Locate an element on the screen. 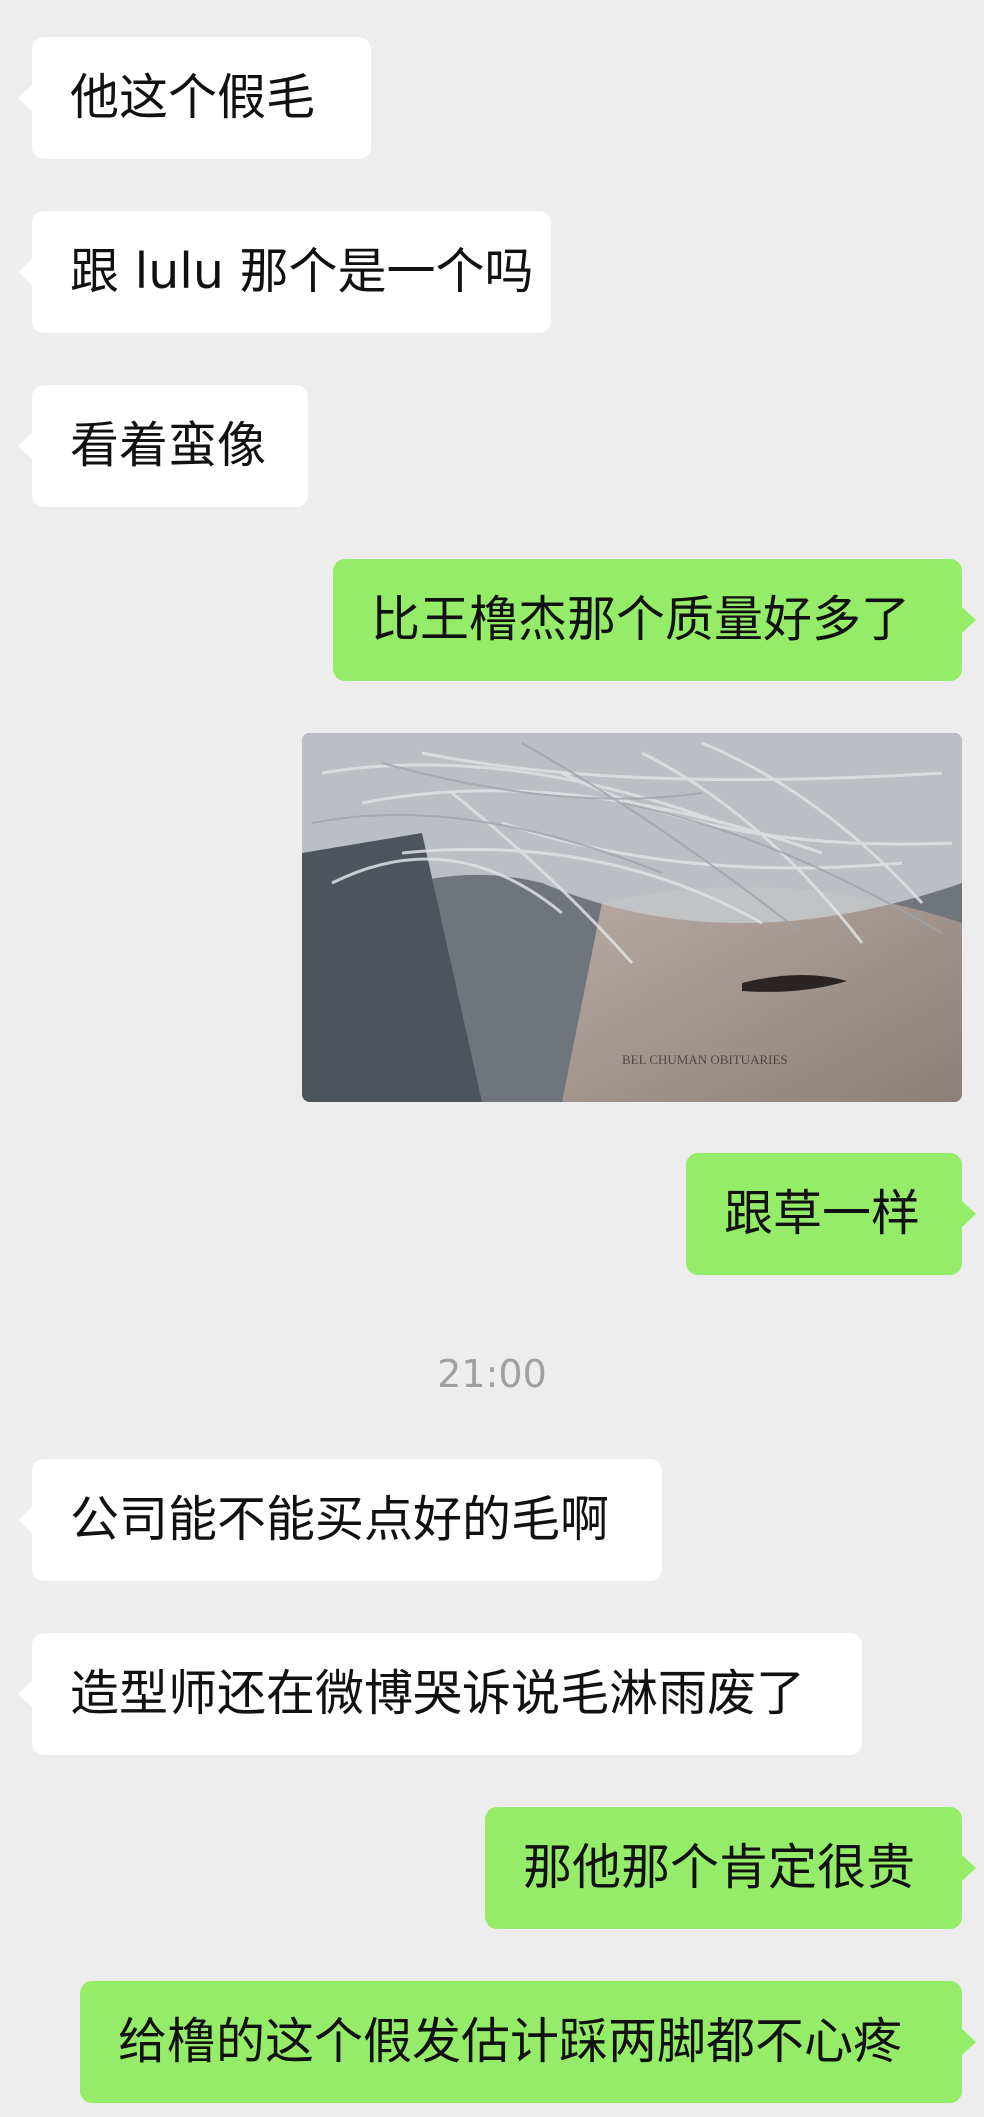 Image resolution: width=984 pixels, height=2117 pixels. message-bubble-left: 他这个假毛 is located at coordinates (194, 98).